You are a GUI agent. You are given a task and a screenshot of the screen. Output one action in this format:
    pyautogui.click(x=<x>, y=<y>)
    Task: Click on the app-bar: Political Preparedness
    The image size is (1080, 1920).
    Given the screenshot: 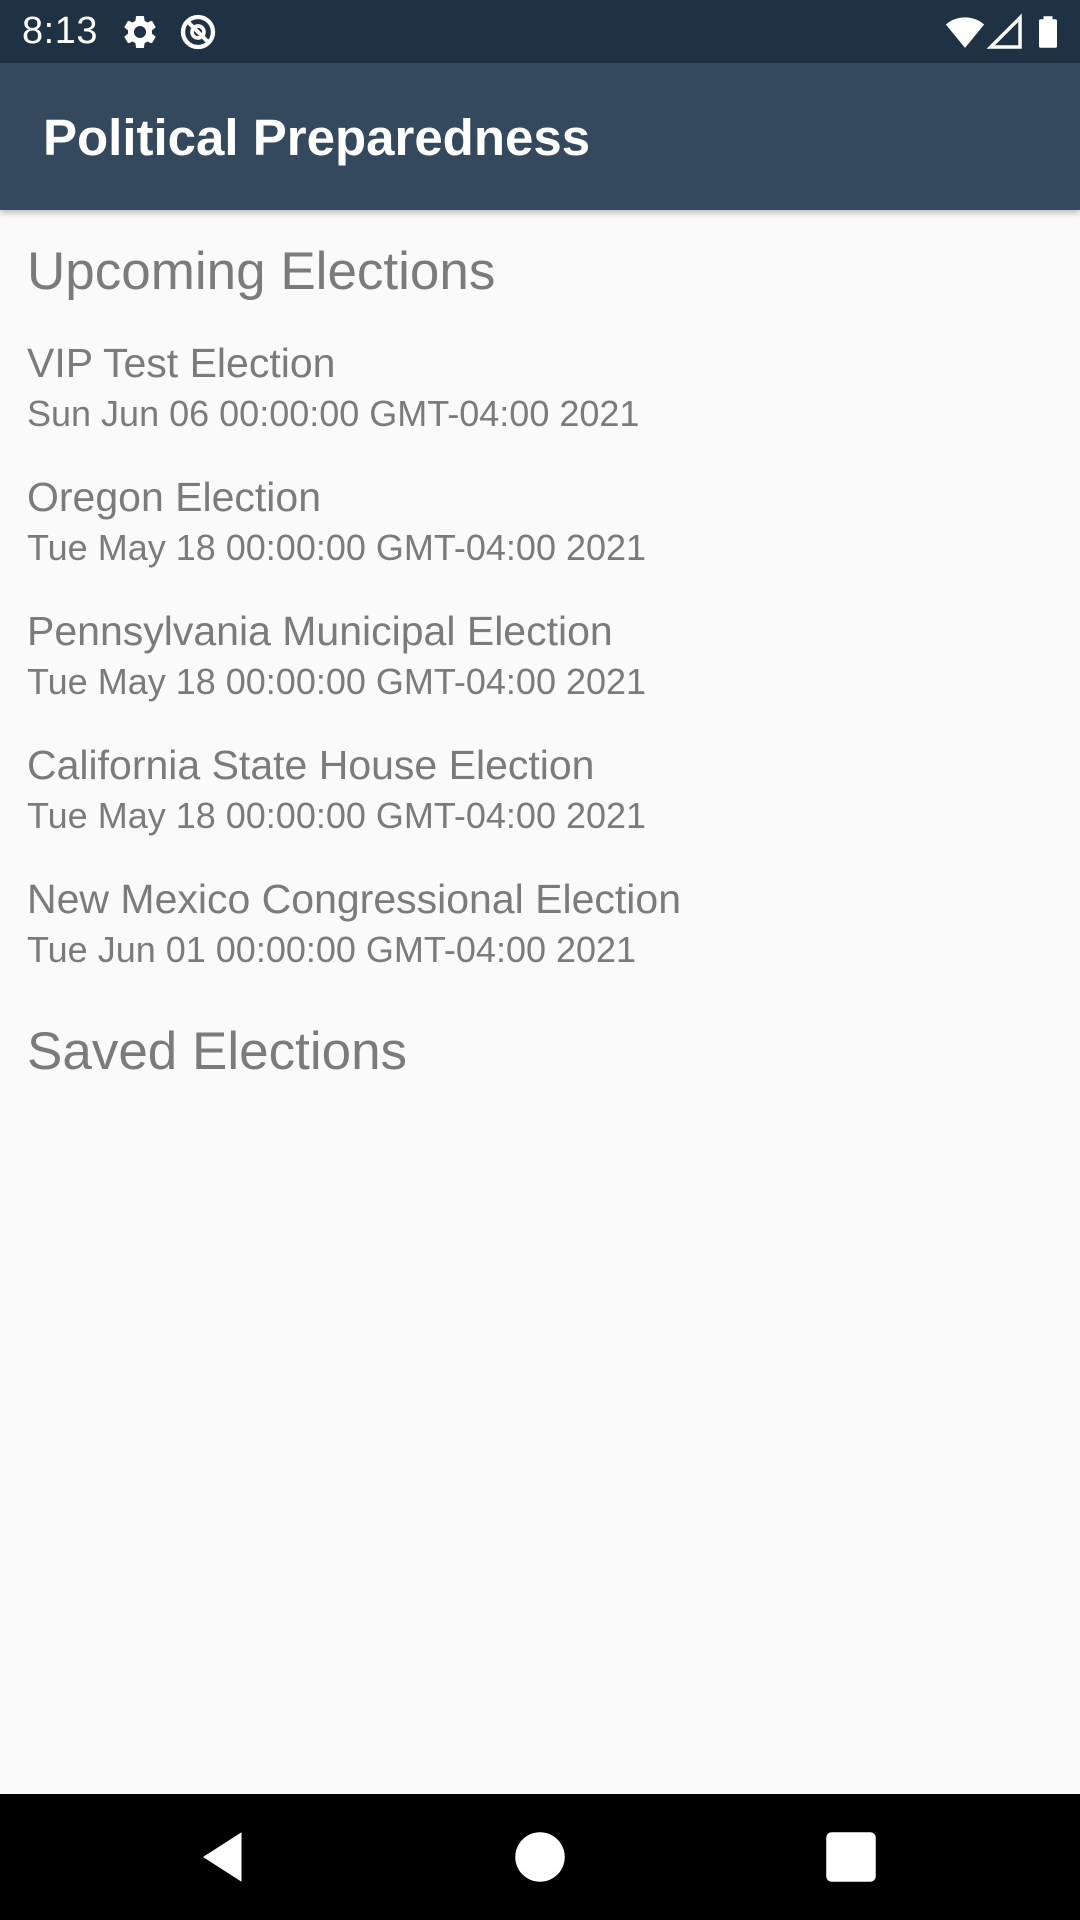 What is the action you would take?
    pyautogui.click(x=540, y=136)
    